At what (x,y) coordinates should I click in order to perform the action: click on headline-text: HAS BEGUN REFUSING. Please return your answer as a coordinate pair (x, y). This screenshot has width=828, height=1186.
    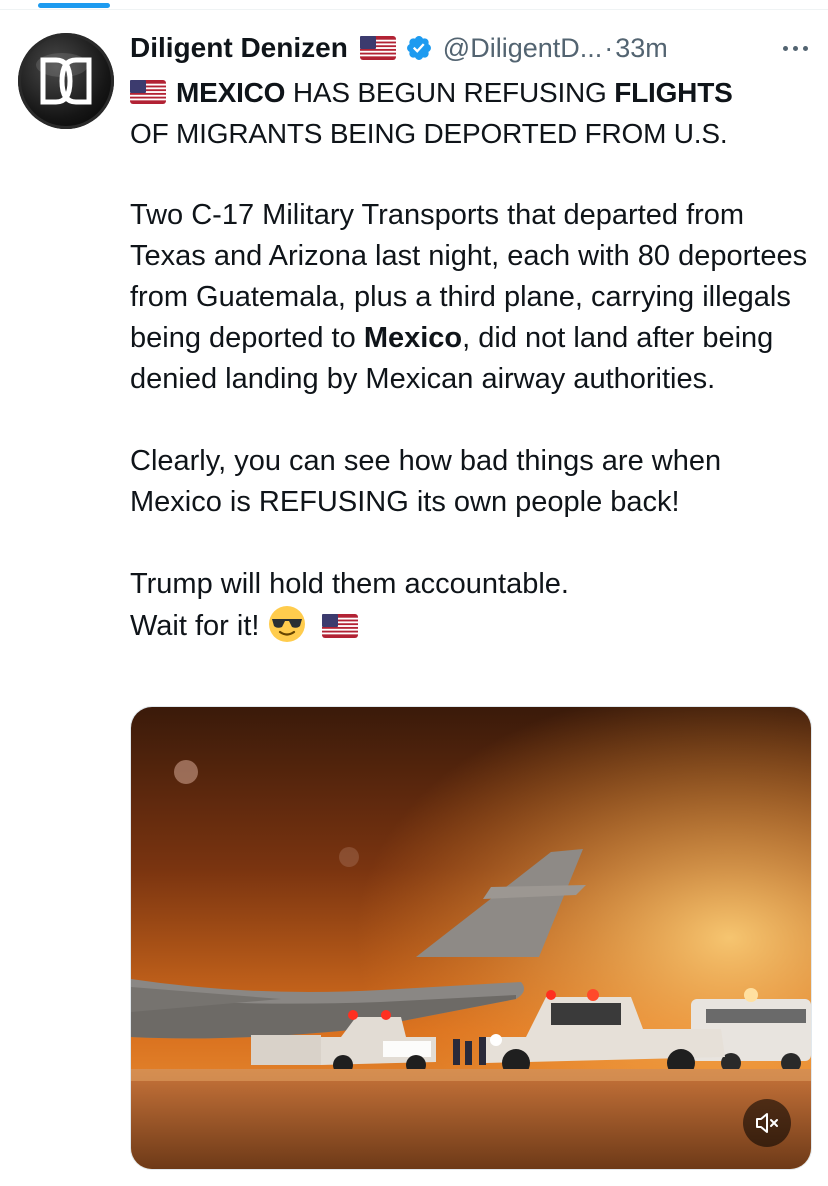
    Looking at the image, I should click on (450, 92).